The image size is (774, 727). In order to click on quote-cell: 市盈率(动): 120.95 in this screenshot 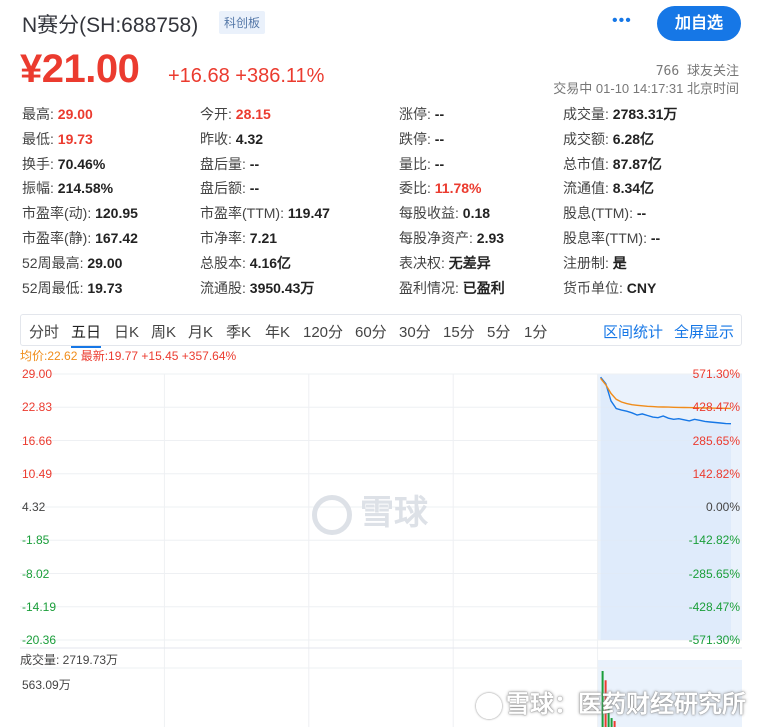, I will do `click(80, 213)`.